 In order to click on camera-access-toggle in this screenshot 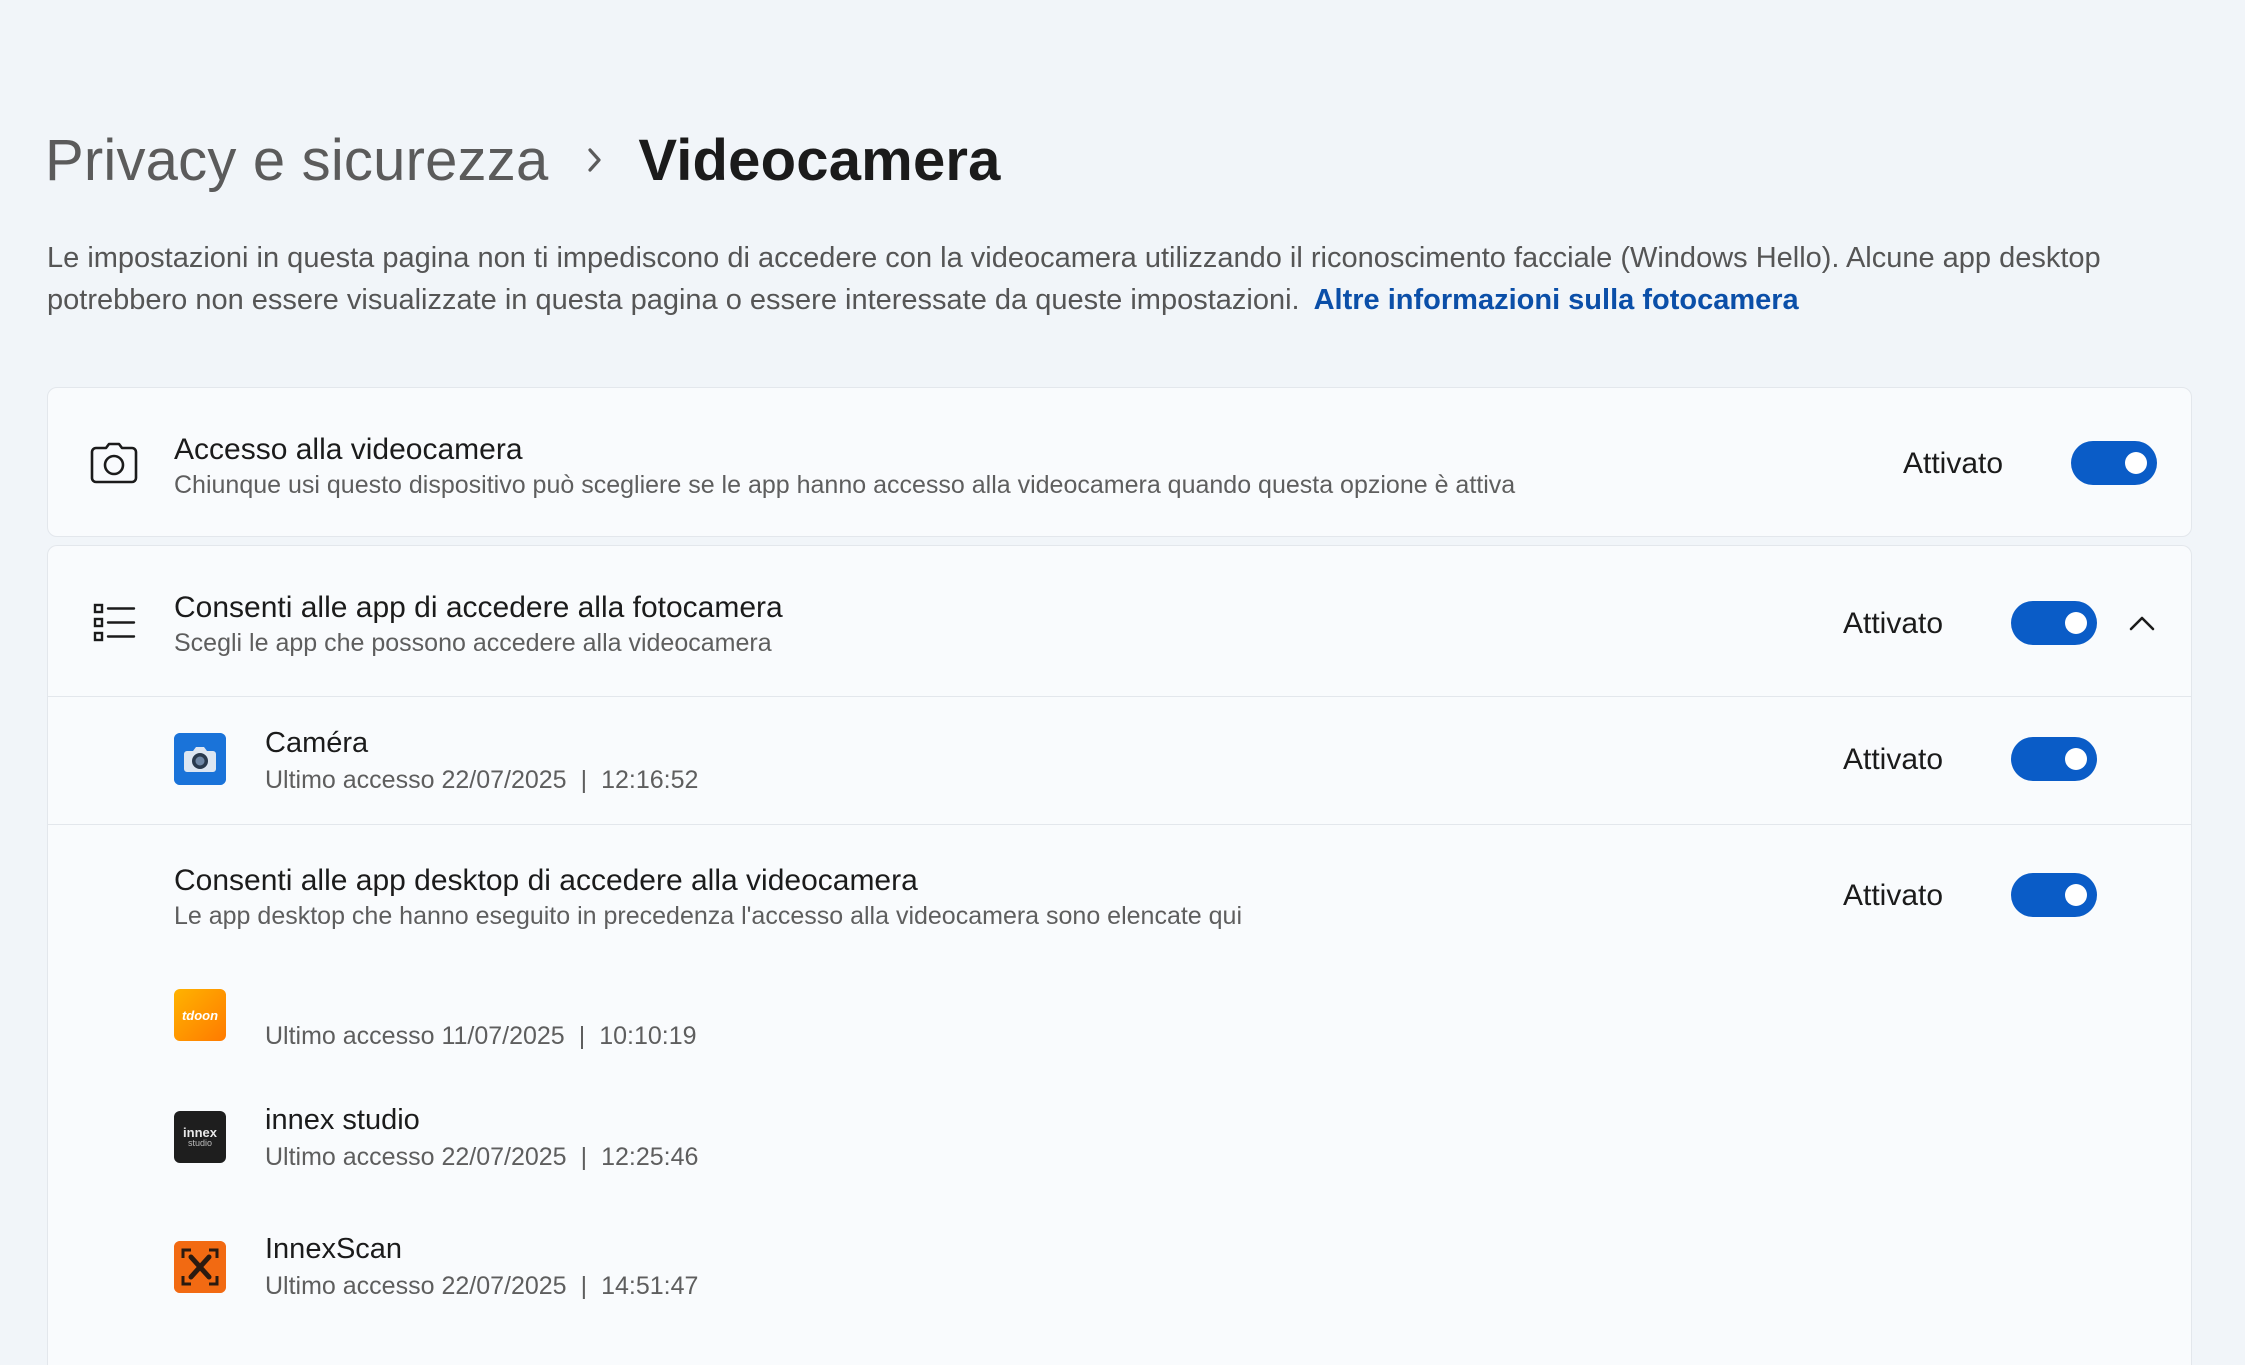, I will do `click(2114, 463)`.